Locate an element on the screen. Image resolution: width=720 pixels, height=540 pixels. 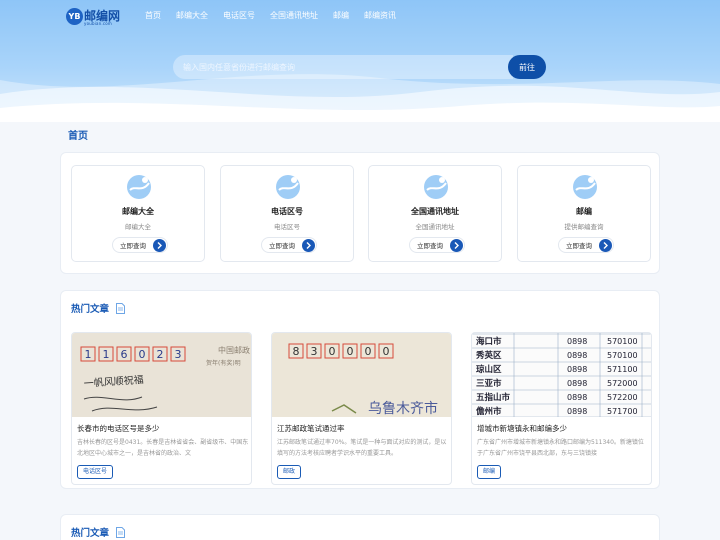
logo-subtext: youbian.com is located at coordinates (98, 23).